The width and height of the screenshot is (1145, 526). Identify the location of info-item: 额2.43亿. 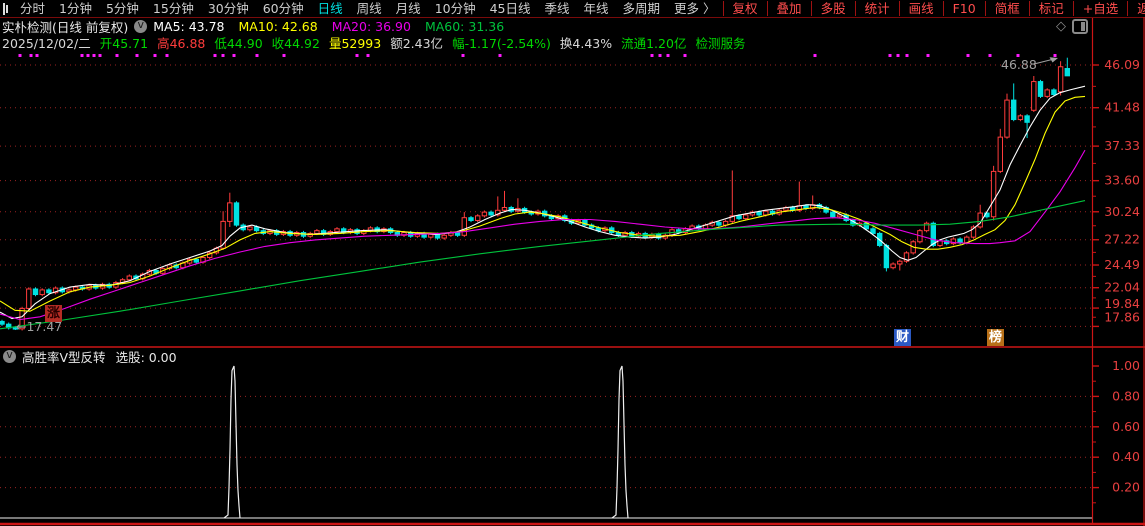
(417, 43).